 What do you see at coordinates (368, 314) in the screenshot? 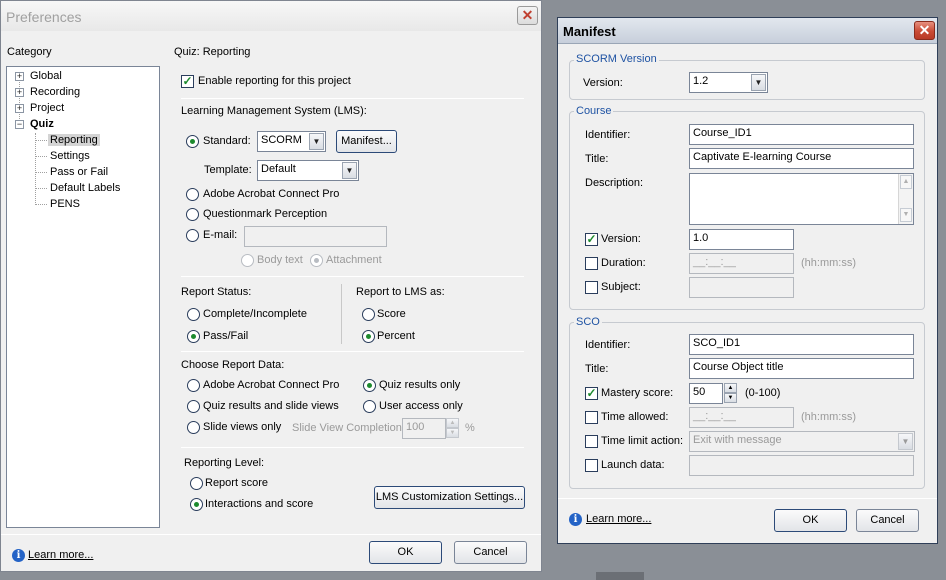
I see `score-radio` at bounding box center [368, 314].